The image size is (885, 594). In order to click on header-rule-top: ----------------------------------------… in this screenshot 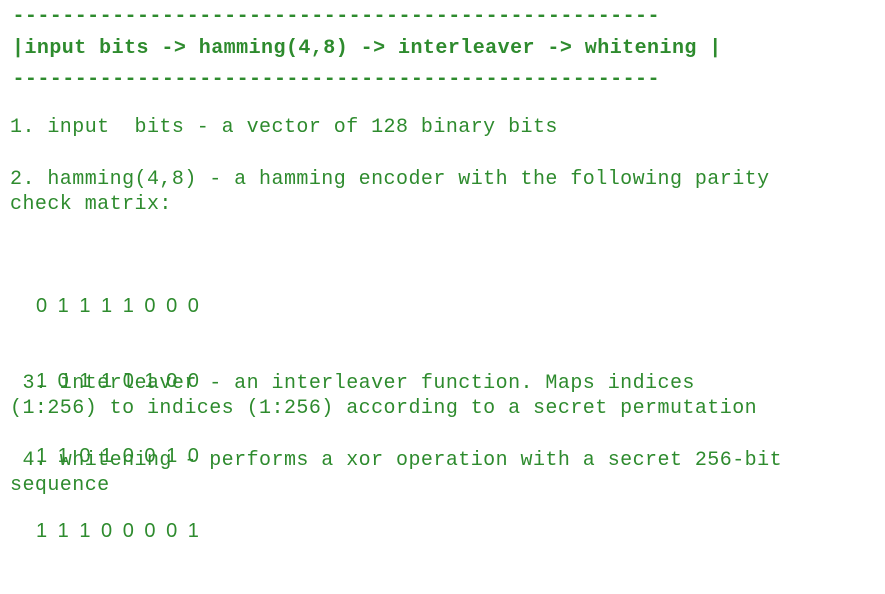, I will do `click(330, 16)`.